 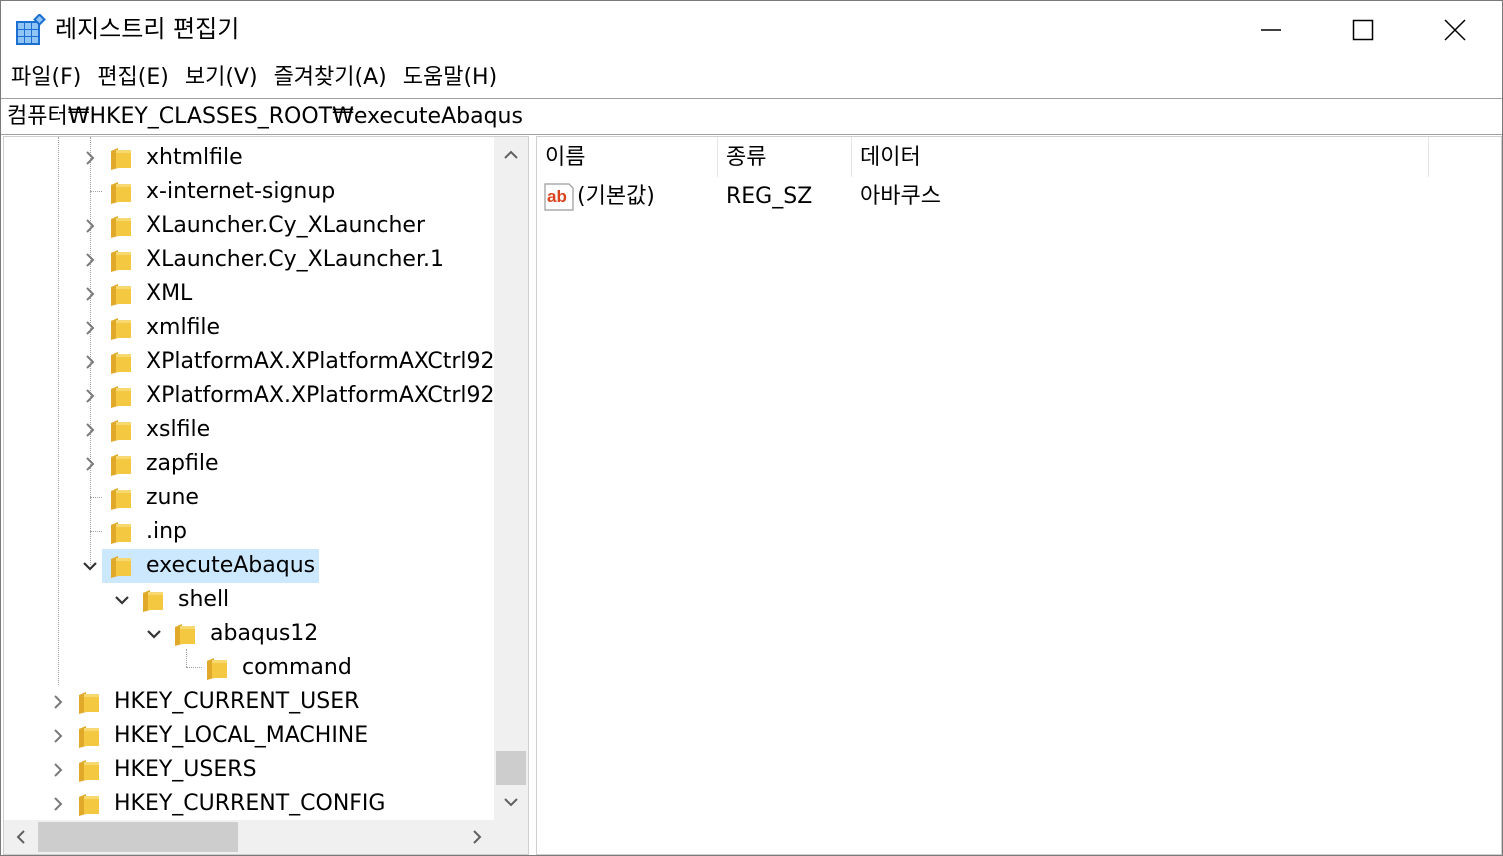 What do you see at coordinates (241, 735) in the screenshot?
I see `tree-item-label: HKEY_LOCAL_MACHINE` at bounding box center [241, 735].